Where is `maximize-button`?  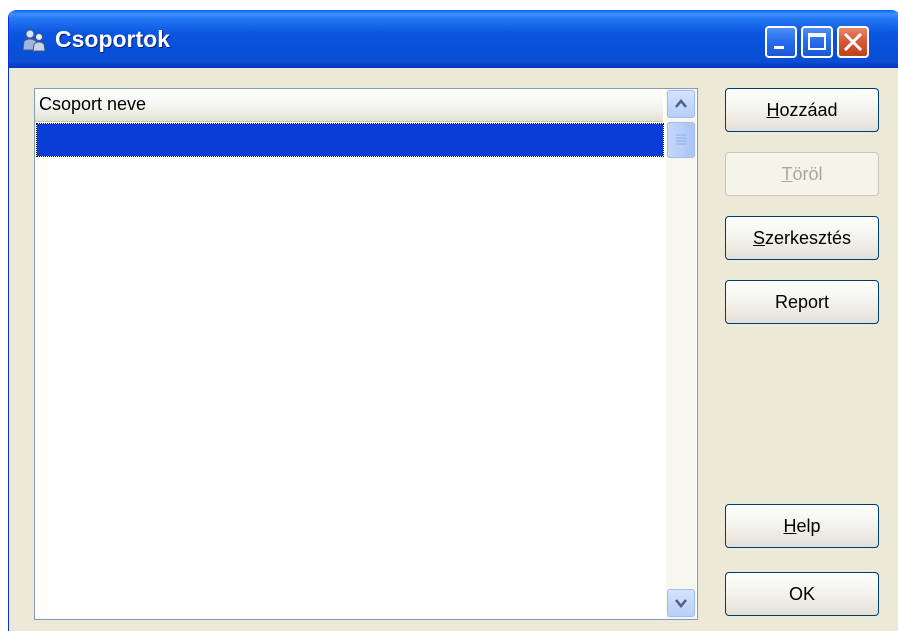 maximize-button is located at coordinates (817, 42).